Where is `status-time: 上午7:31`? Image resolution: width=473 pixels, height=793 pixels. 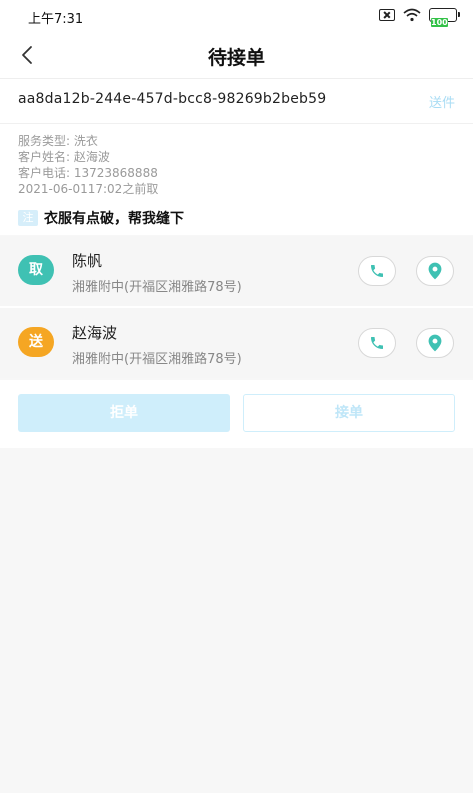 status-time: 上午7:31 is located at coordinates (56, 19).